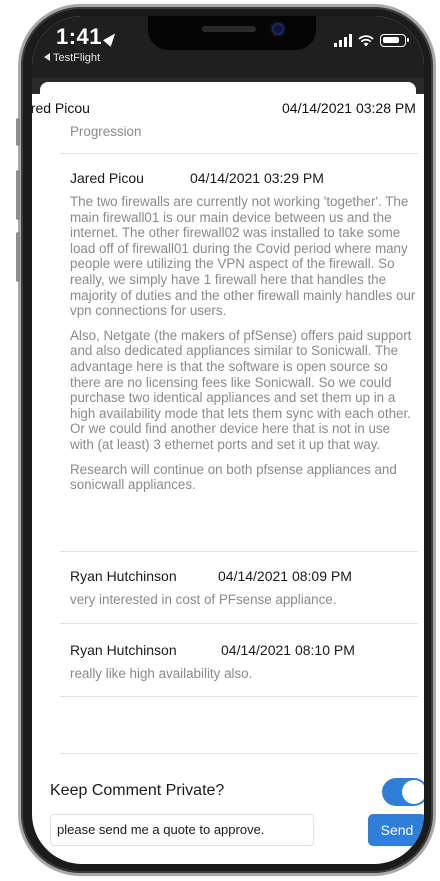  Describe the element at coordinates (349, 108) in the screenshot. I see `top-entry-date: 04/14/2021 03:28 PM` at that location.